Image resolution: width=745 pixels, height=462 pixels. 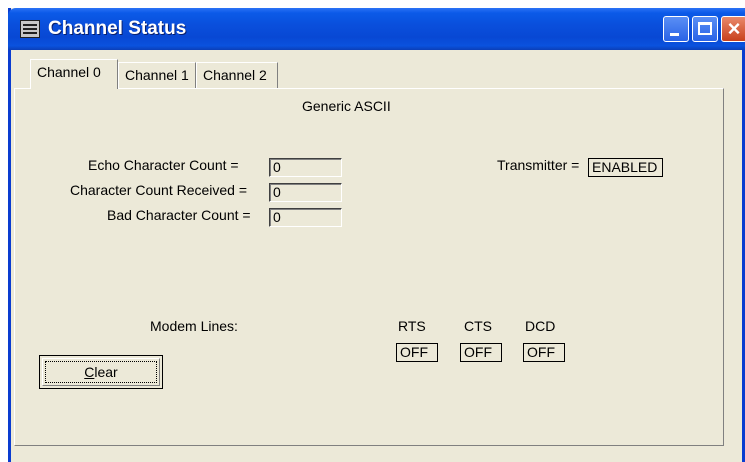 I want to click on bad-count-field: 0, so click(x=305, y=217).